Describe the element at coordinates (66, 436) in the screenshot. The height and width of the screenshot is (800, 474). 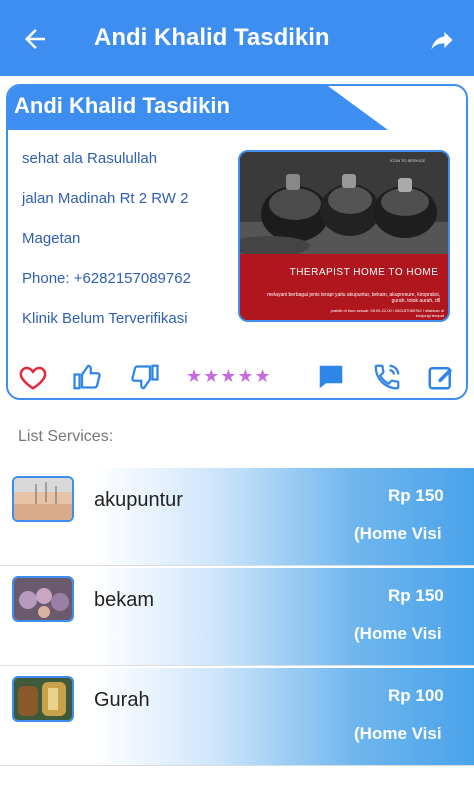
I see `services-list-title: List Services:` at that location.